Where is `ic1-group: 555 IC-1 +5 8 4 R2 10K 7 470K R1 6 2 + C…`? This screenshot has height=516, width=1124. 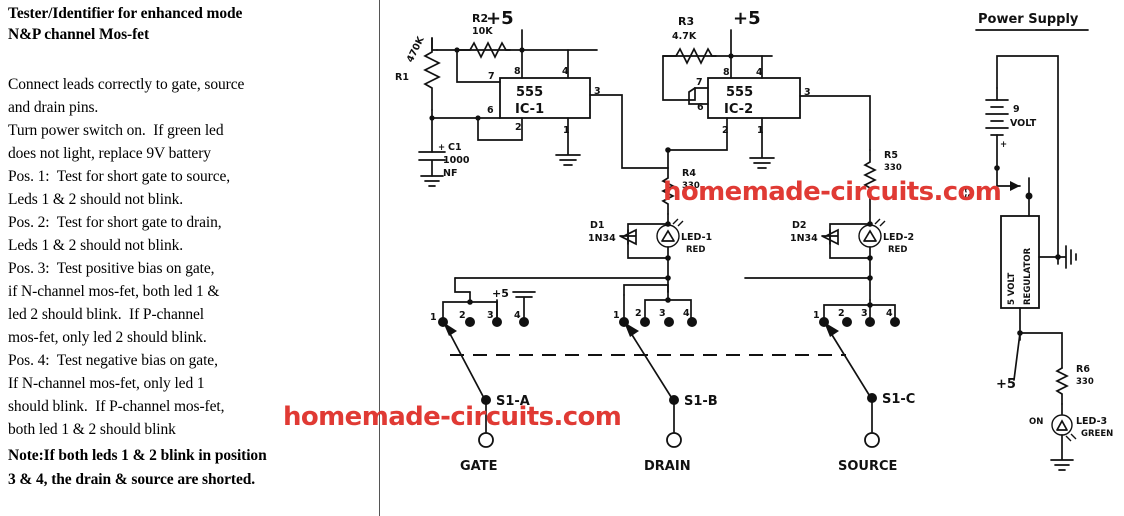 ic1-group: 555 IC-1 +5 8 4 R2 10K 7 470K R1 6 2 + C… is located at coordinates (532, 97).